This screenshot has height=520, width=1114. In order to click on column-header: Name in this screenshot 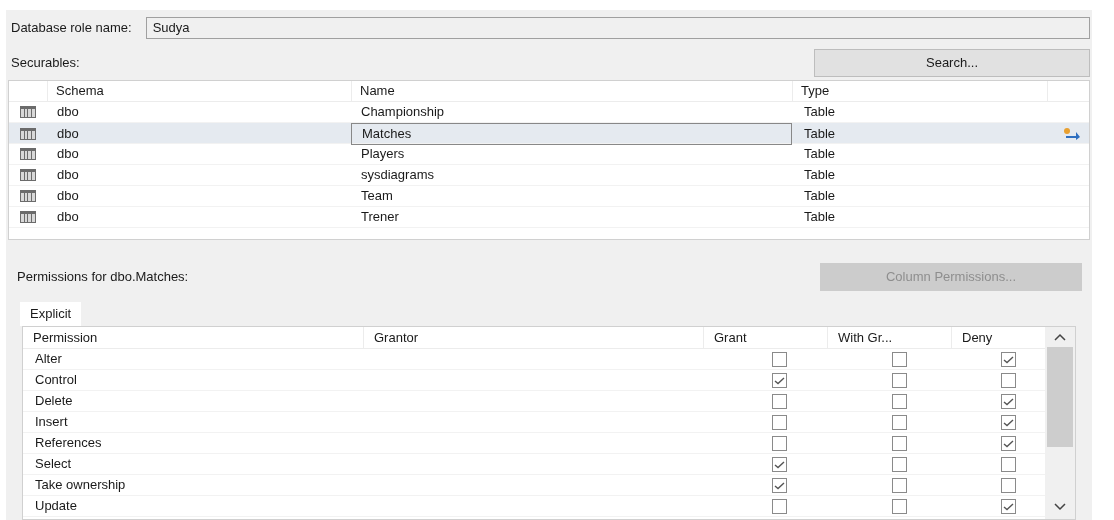, I will do `click(571, 91)`.